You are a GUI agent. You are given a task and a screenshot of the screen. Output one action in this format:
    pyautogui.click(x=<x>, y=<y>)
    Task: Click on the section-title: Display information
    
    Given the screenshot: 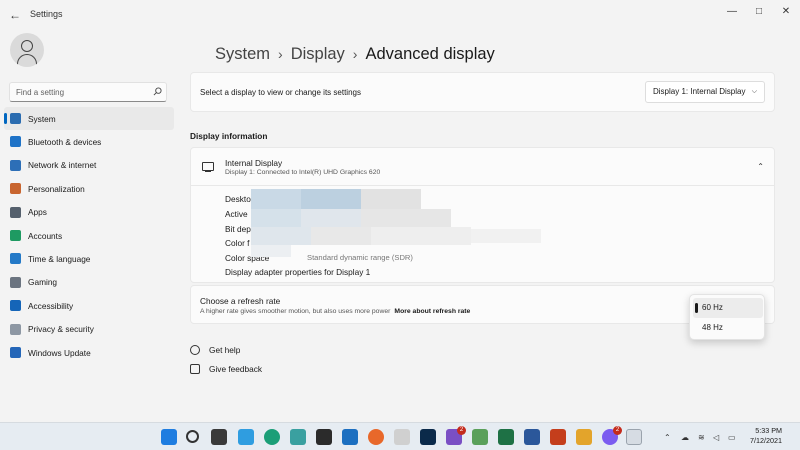 What is the action you would take?
    pyautogui.click(x=229, y=136)
    